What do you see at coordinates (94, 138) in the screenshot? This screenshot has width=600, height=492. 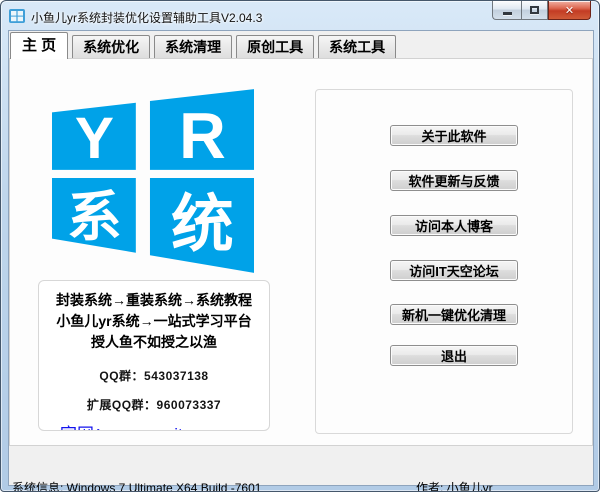 I see `logo-letter-y: Y` at bounding box center [94, 138].